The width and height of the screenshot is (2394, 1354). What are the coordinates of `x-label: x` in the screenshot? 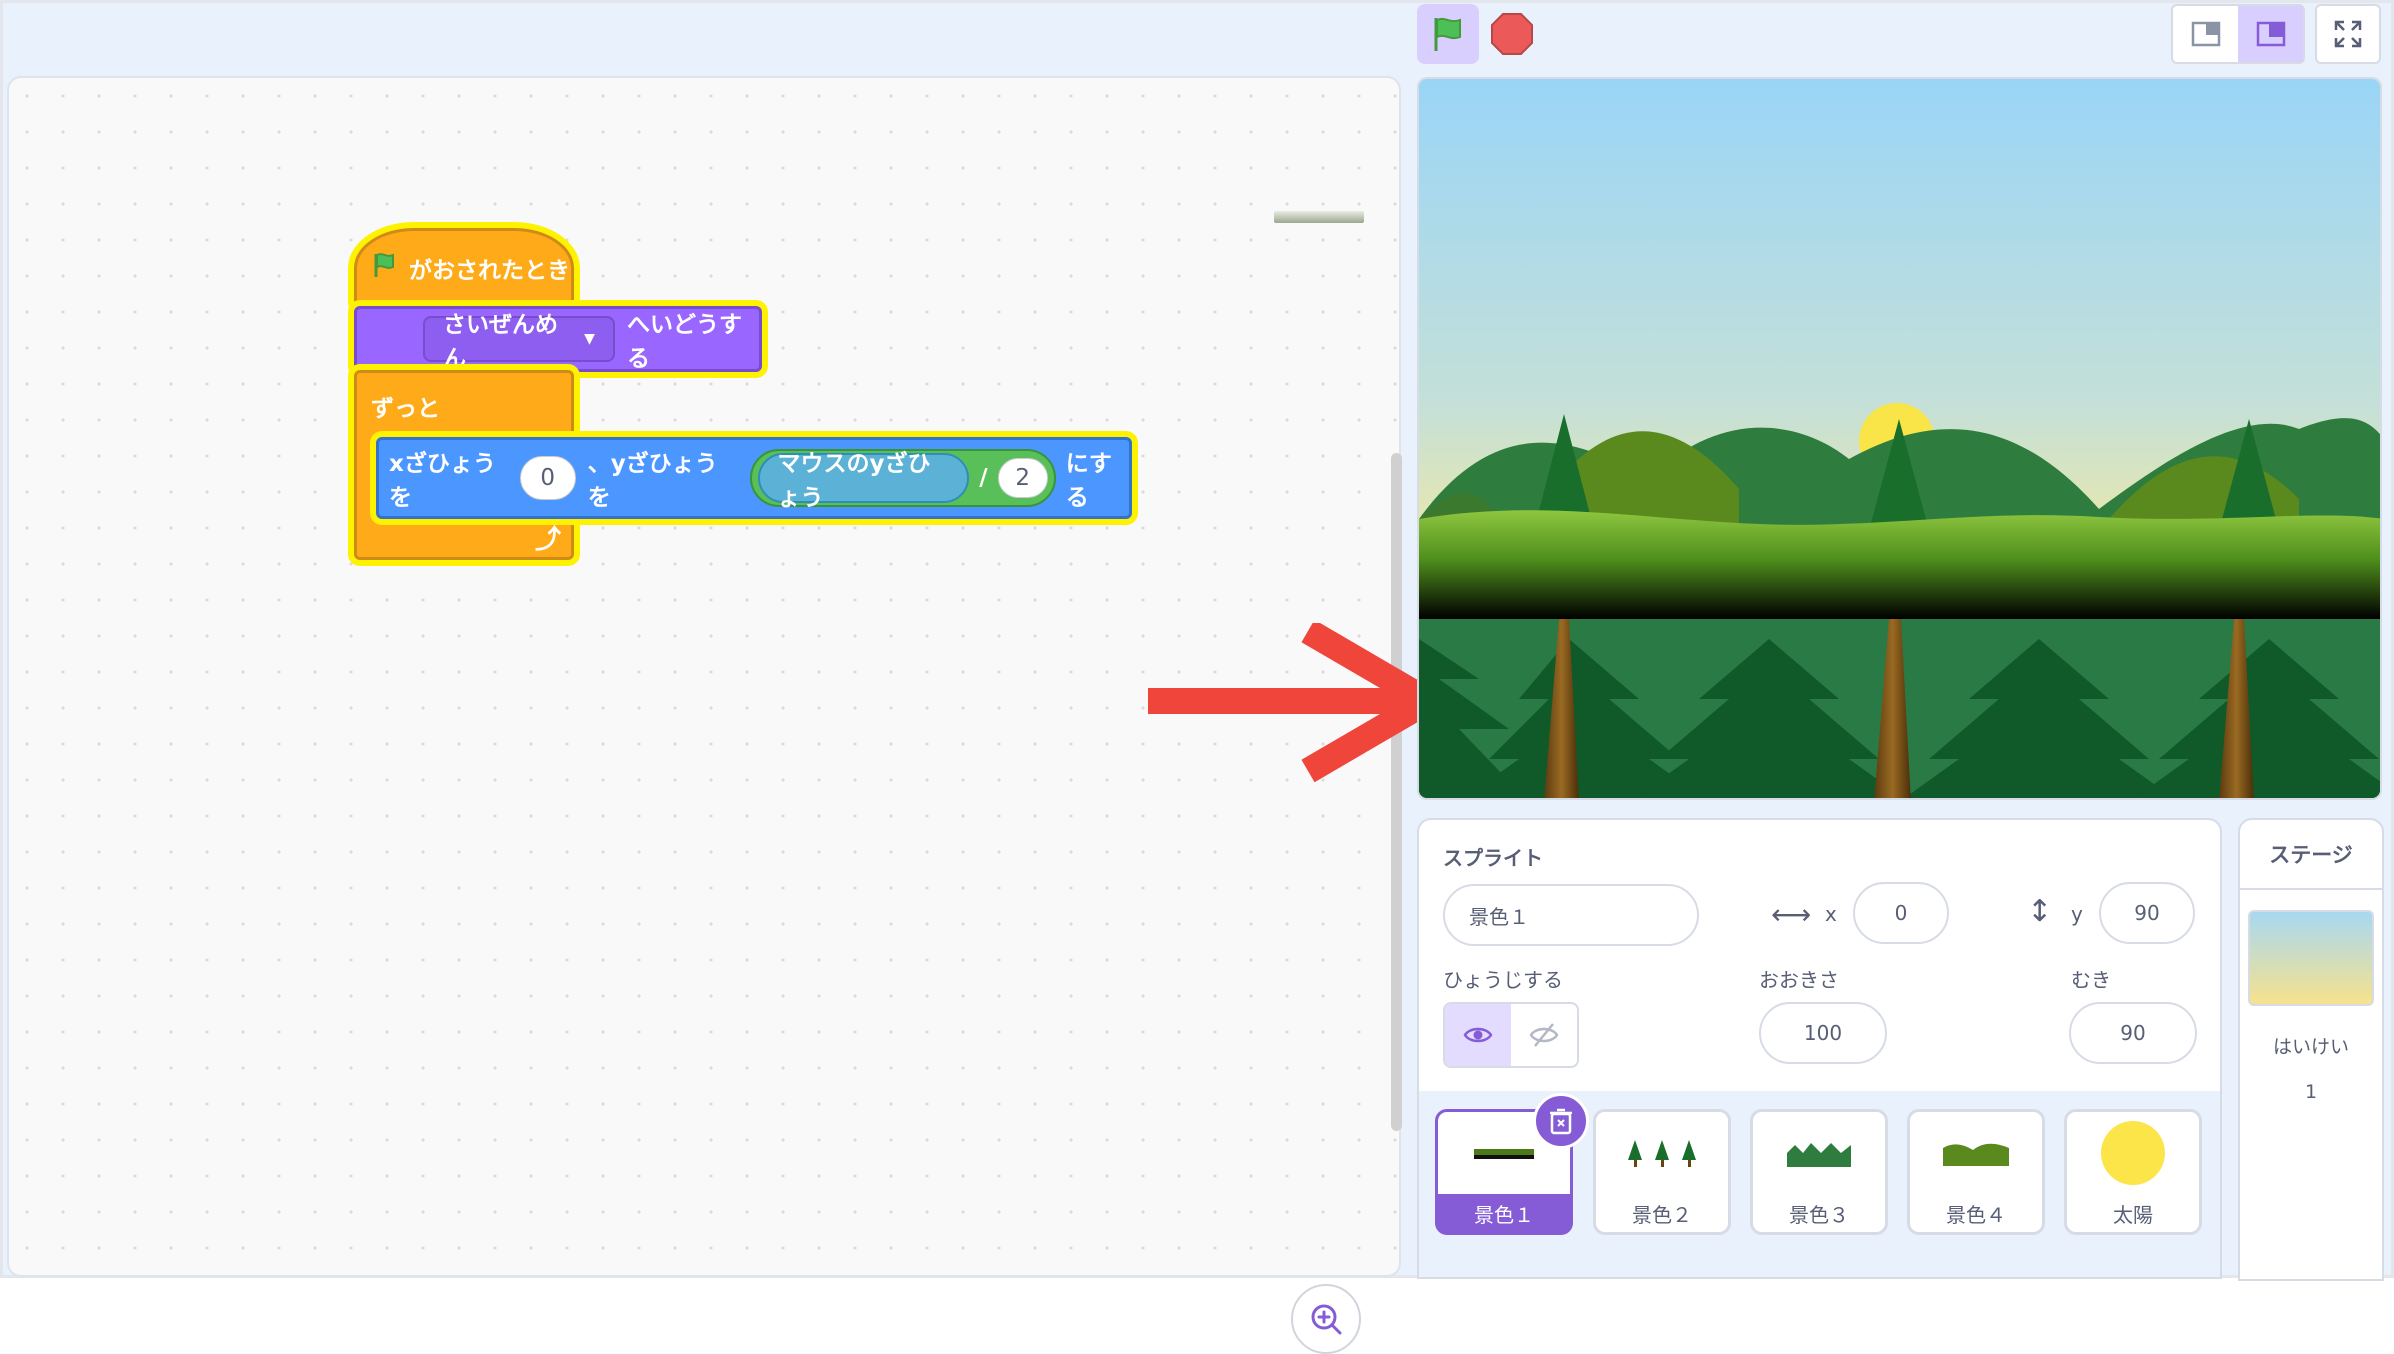 It's located at (1831, 914).